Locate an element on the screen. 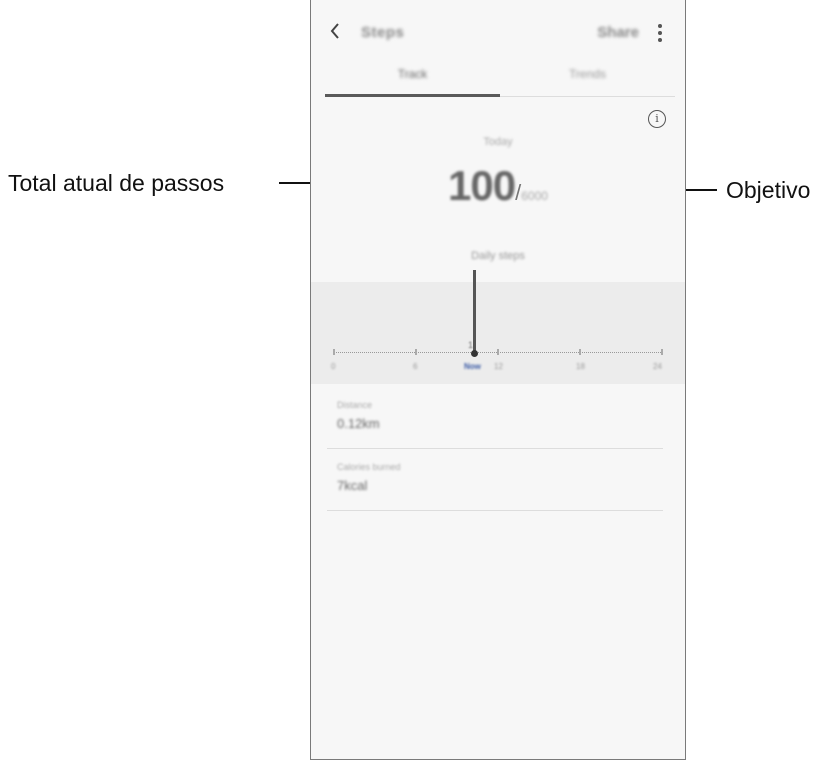  share-button: Share is located at coordinates (618, 32).